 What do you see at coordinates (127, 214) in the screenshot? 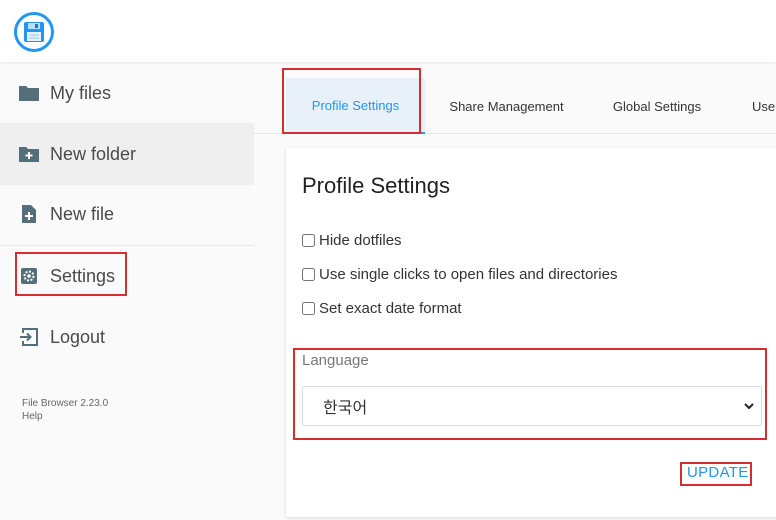
I see `sidebar-item-new-file: New file` at bounding box center [127, 214].